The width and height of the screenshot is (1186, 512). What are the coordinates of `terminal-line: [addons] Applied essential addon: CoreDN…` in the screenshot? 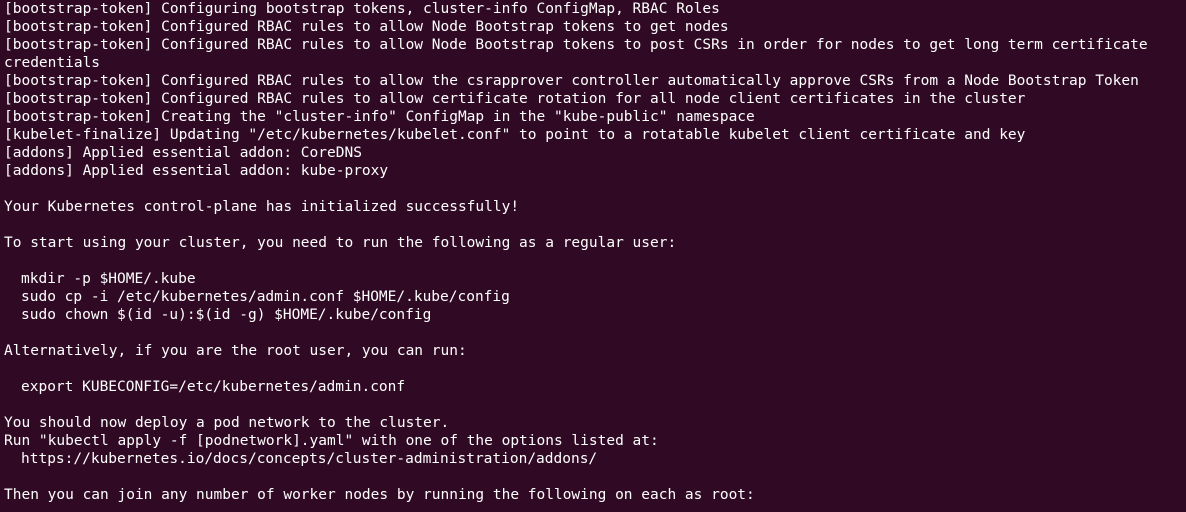 It's located at (183, 153).